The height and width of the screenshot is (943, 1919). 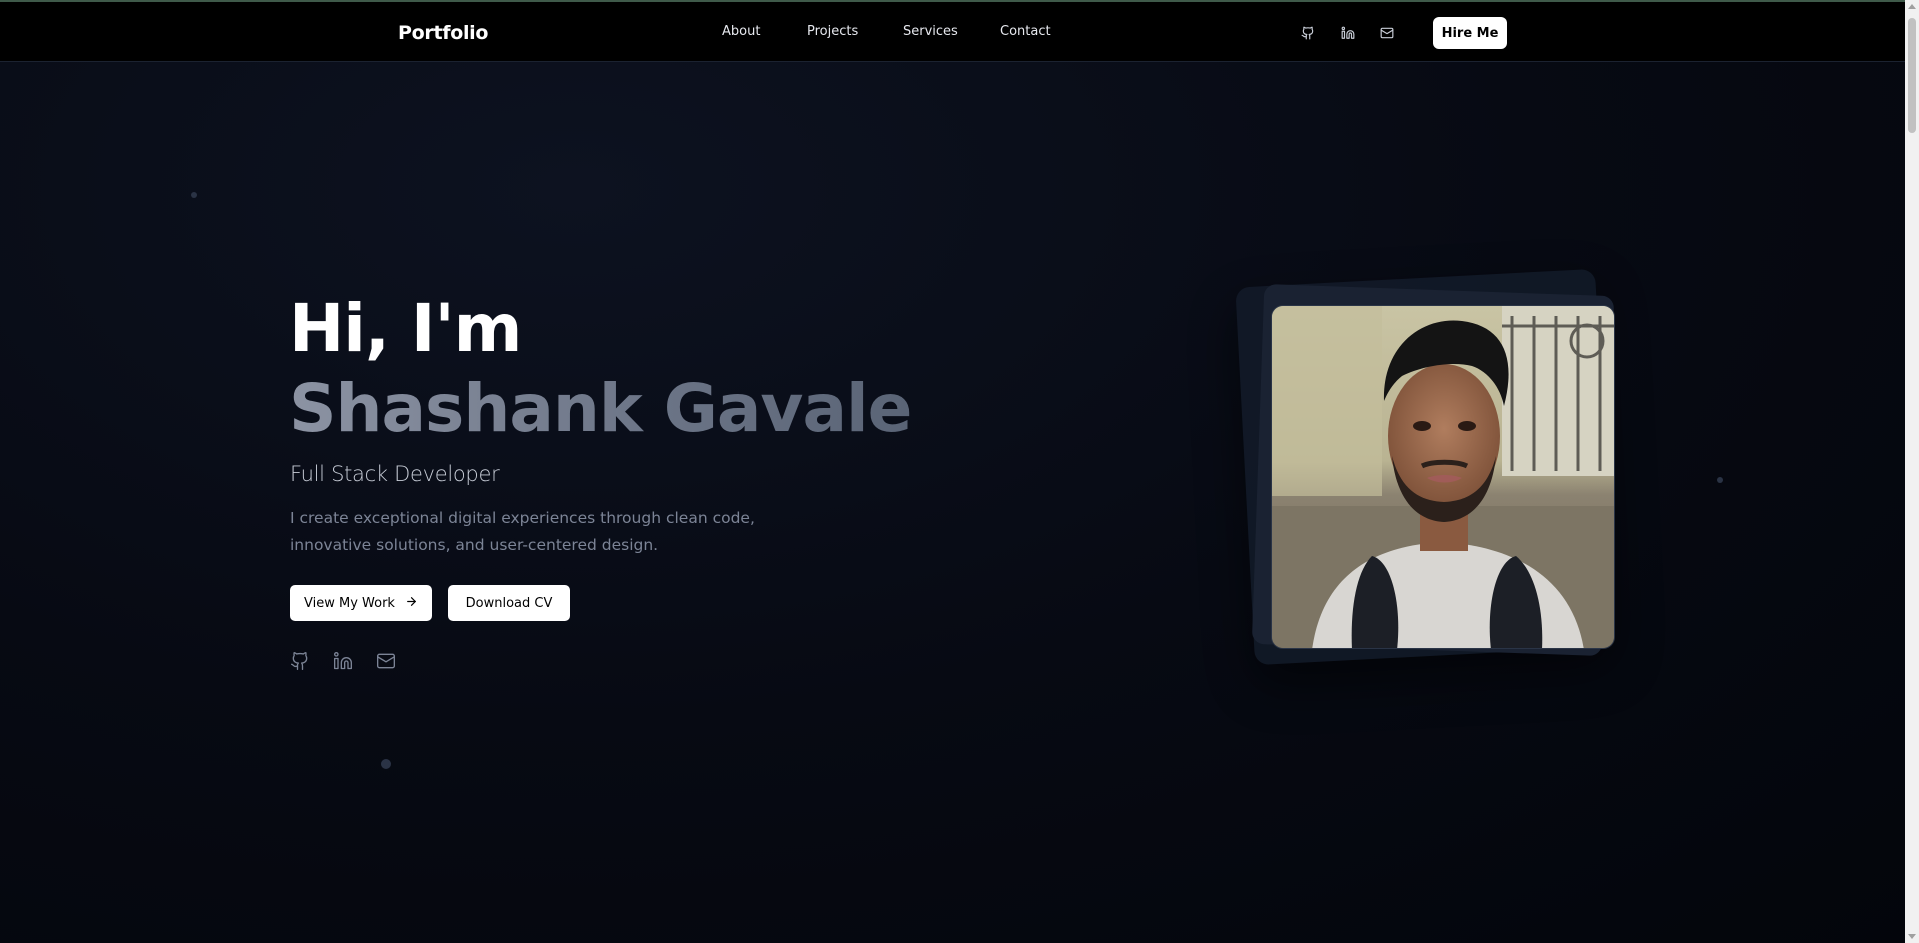 What do you see at coordinates (509, 603) in the screenshot?
I see `download-cv-button: Download CV` at bounding box center [509, 603].